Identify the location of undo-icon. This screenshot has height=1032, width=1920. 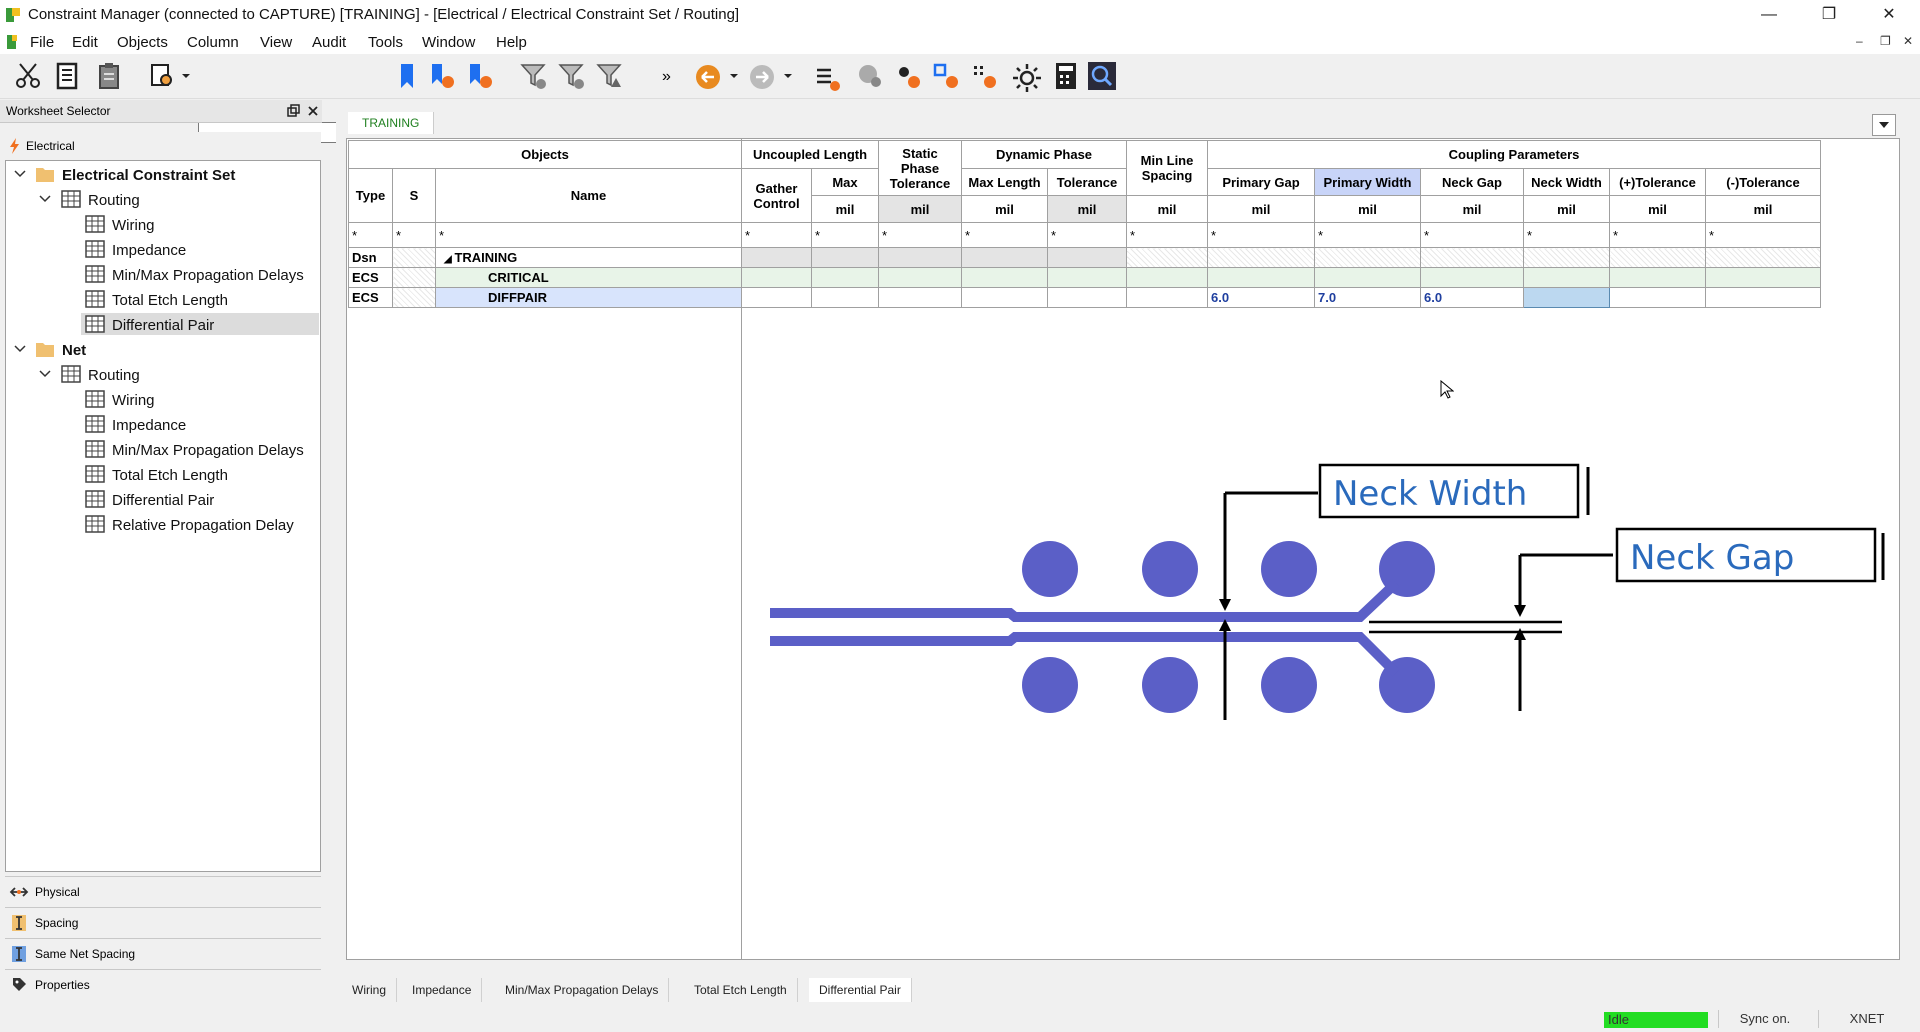
(708, 76).